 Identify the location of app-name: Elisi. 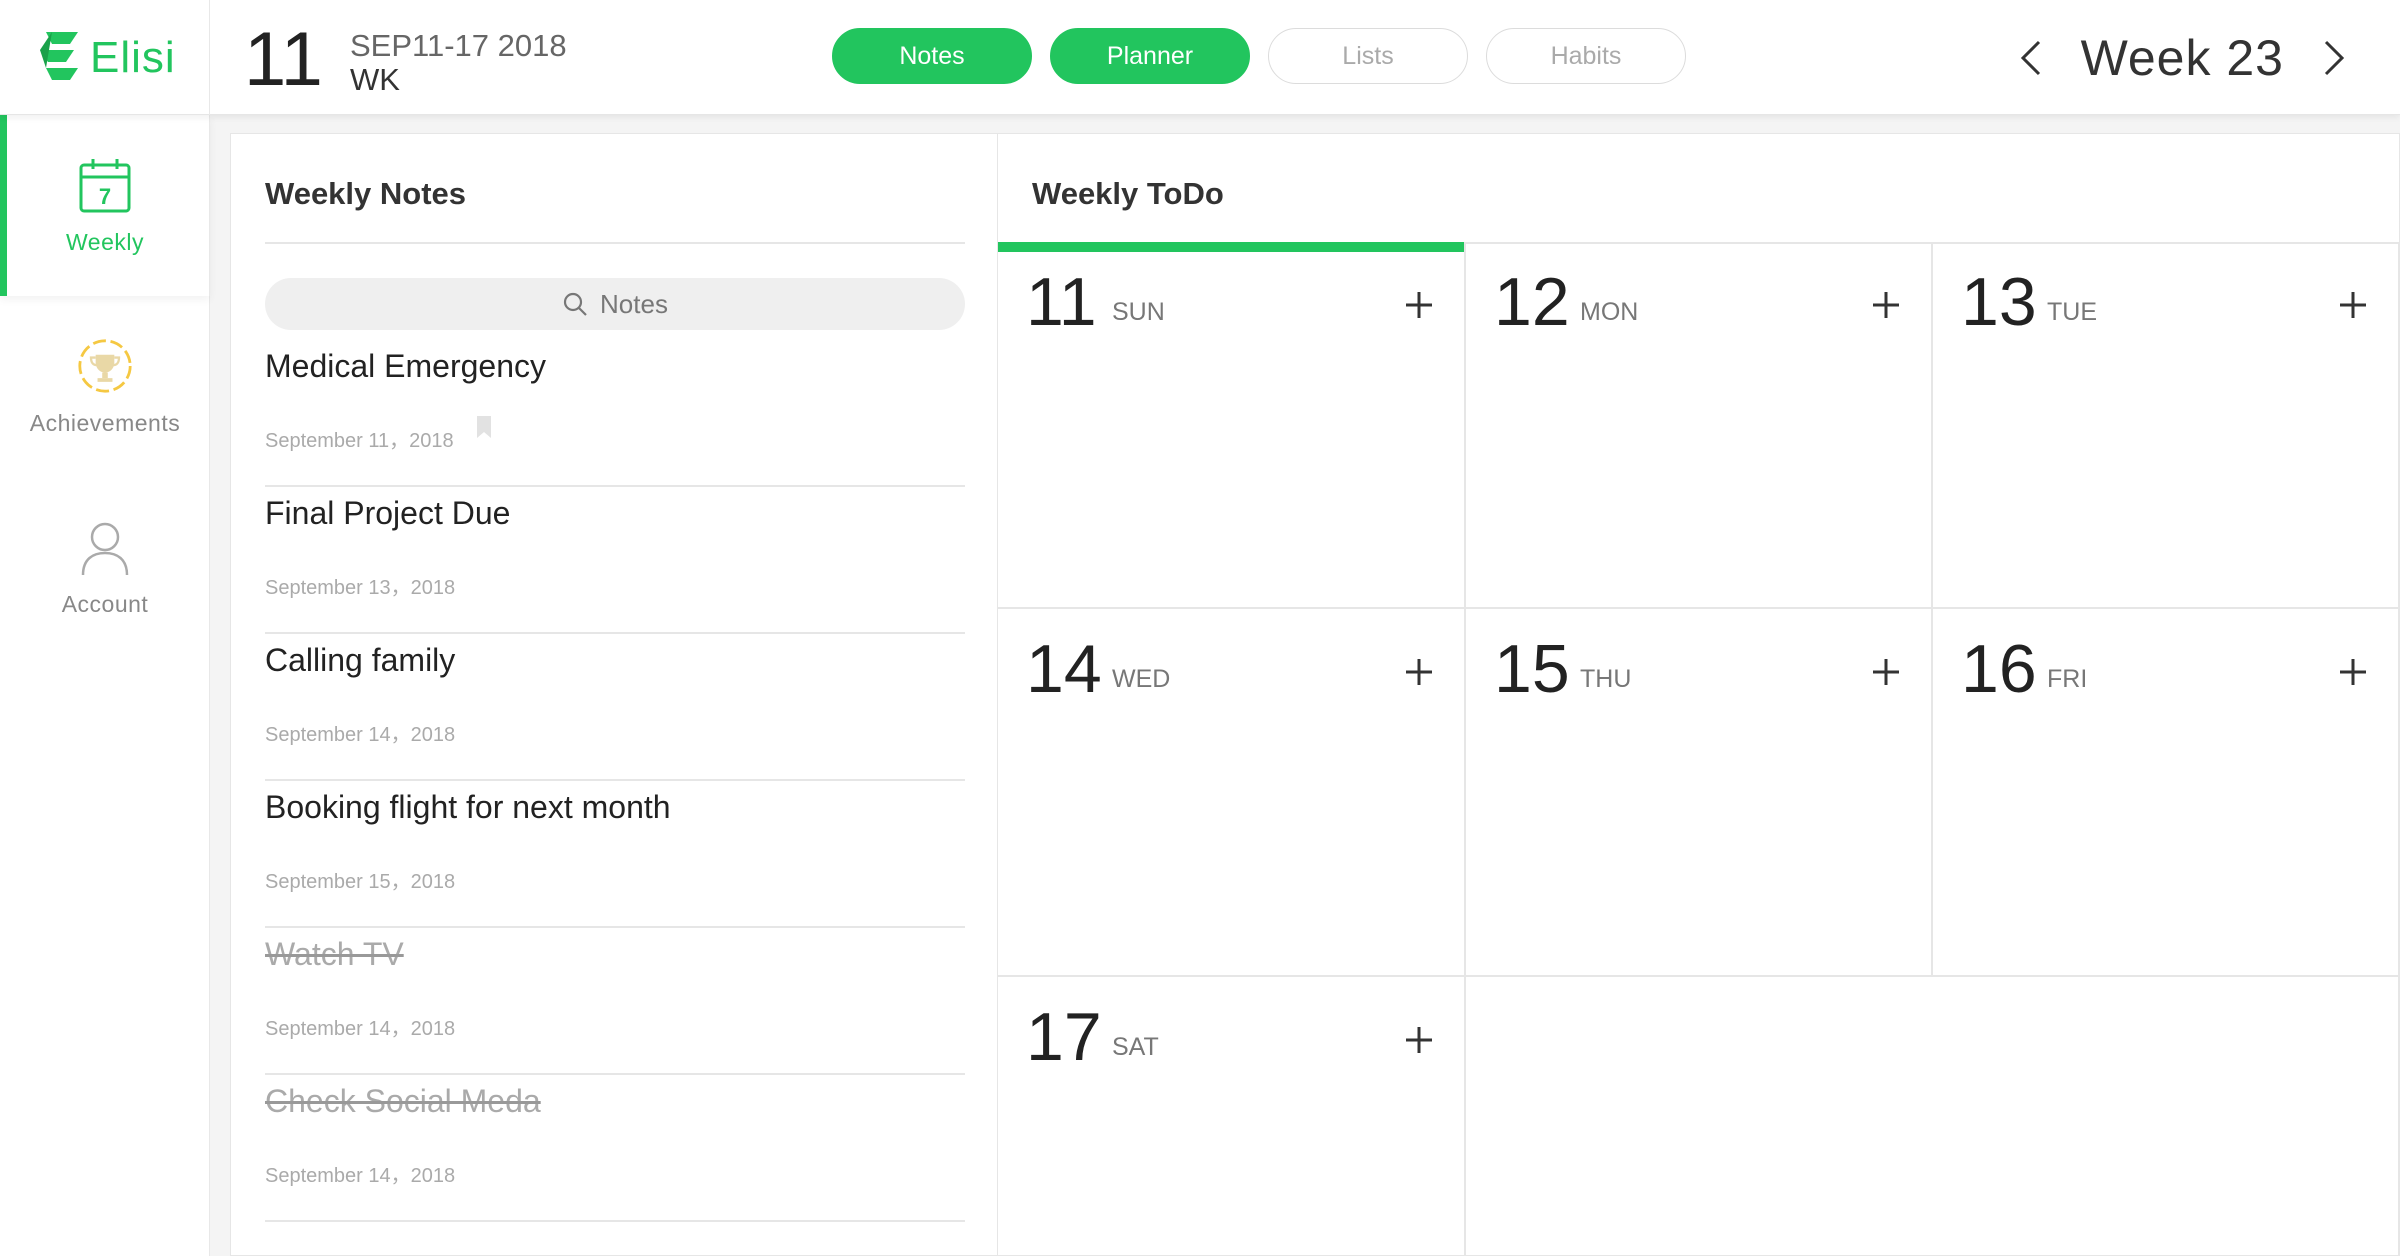
(133, 57).